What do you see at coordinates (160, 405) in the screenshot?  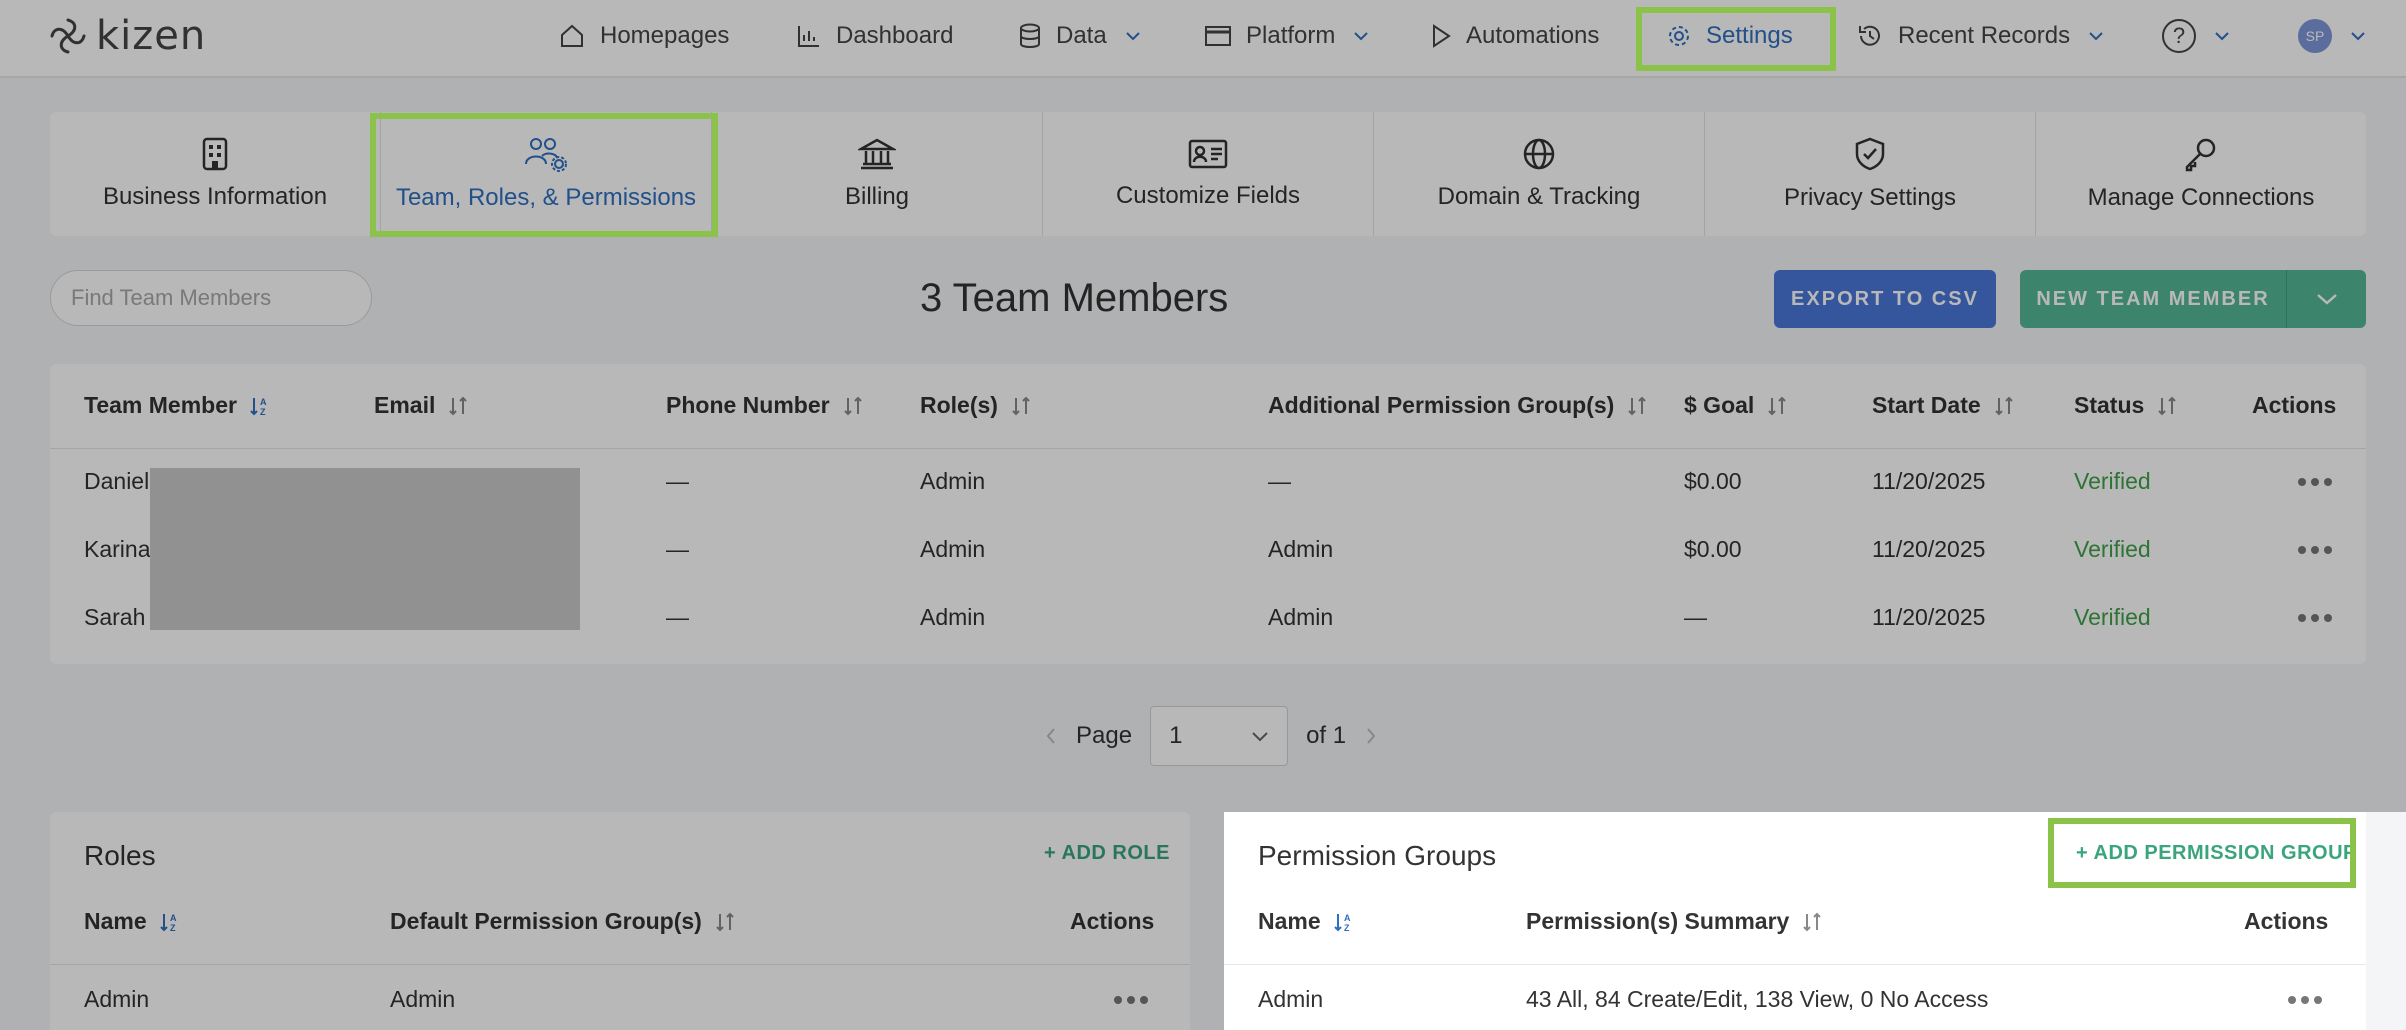 I see `header-label: Team Member` at bounding box center [160, 405].